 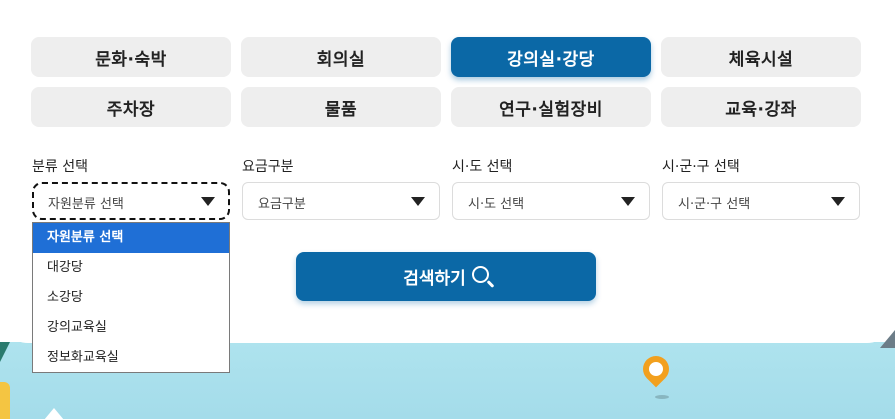 I want to click on fee-type-select-value: 요금구분, so click(x=282, y=204).